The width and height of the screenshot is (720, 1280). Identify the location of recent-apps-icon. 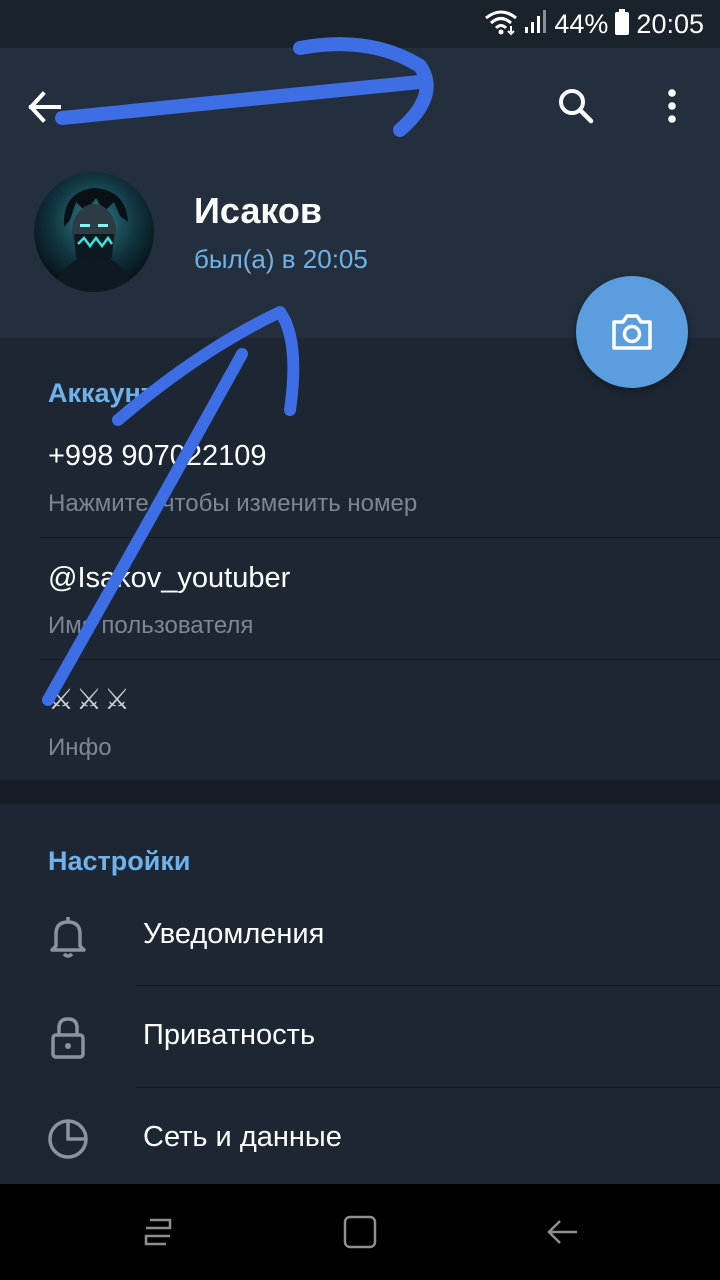
(158, 1232).